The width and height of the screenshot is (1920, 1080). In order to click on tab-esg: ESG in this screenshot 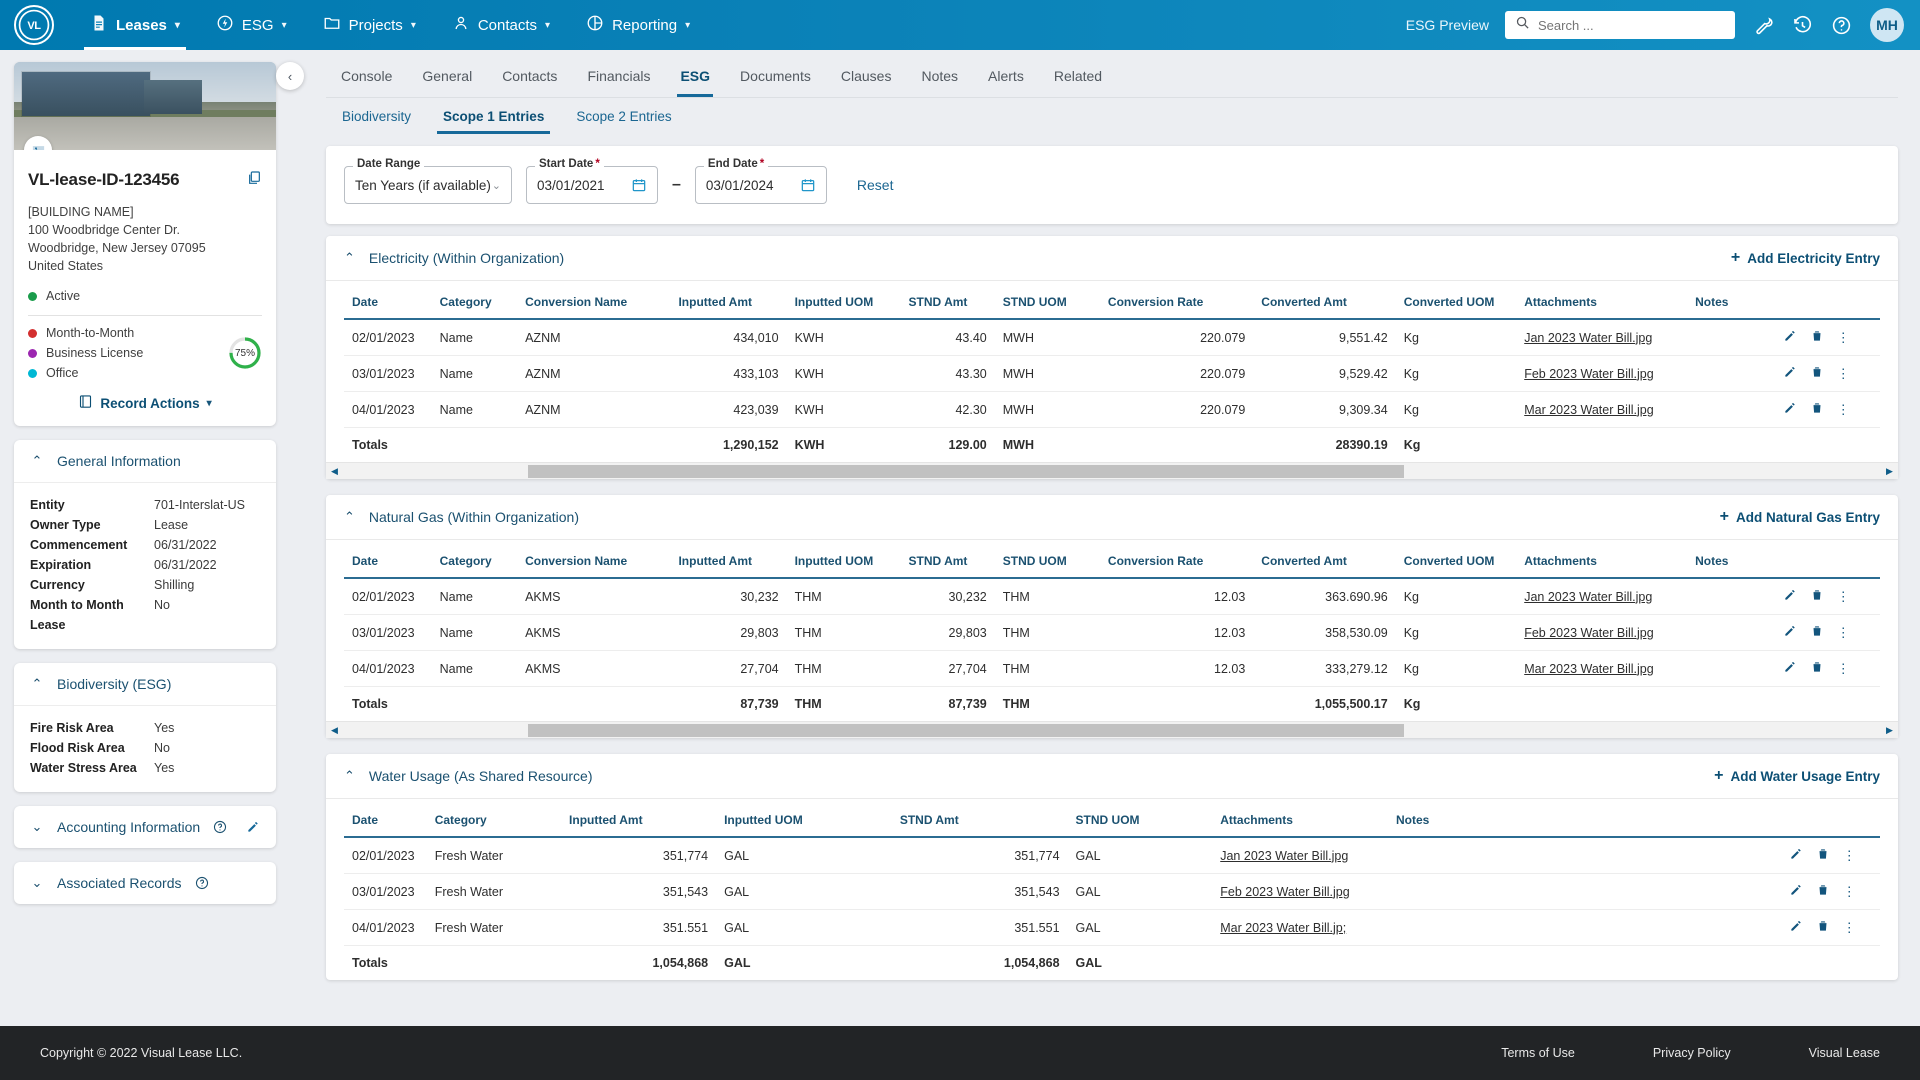, I will do `click(695, 73)`.